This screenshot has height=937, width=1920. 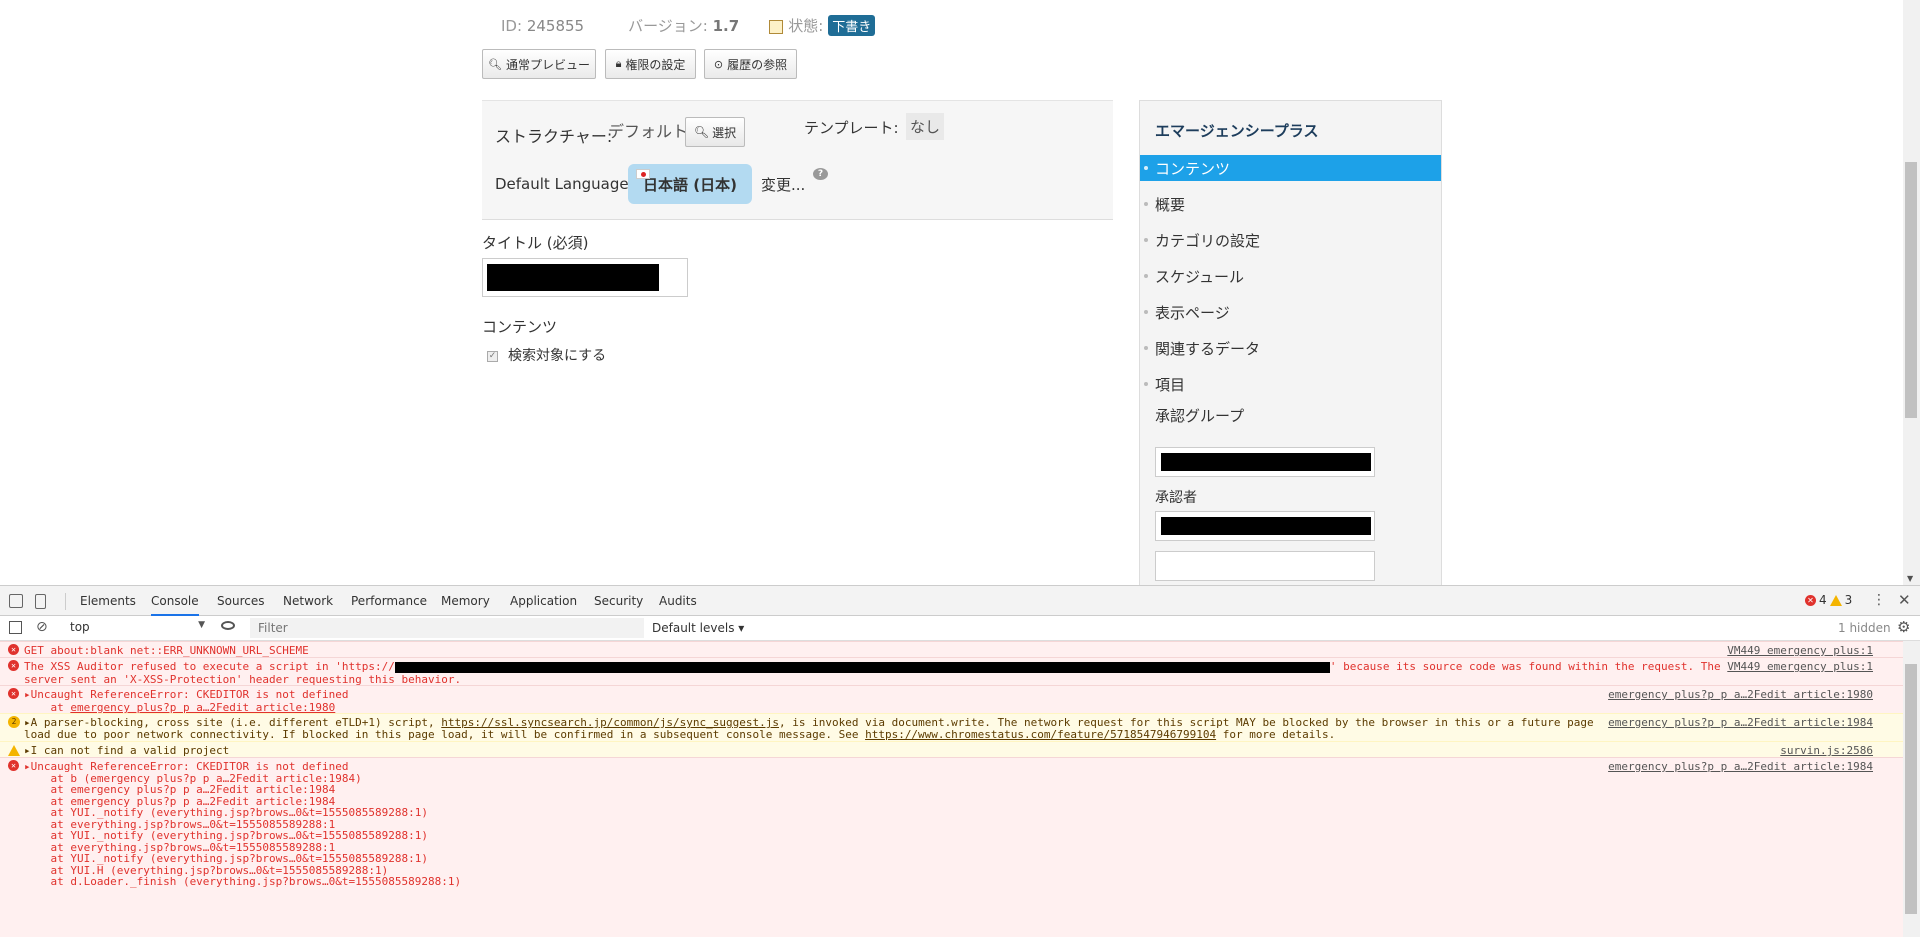 I want to click on sidebar-item-summary: 概要, so click(x=1290, y=204).